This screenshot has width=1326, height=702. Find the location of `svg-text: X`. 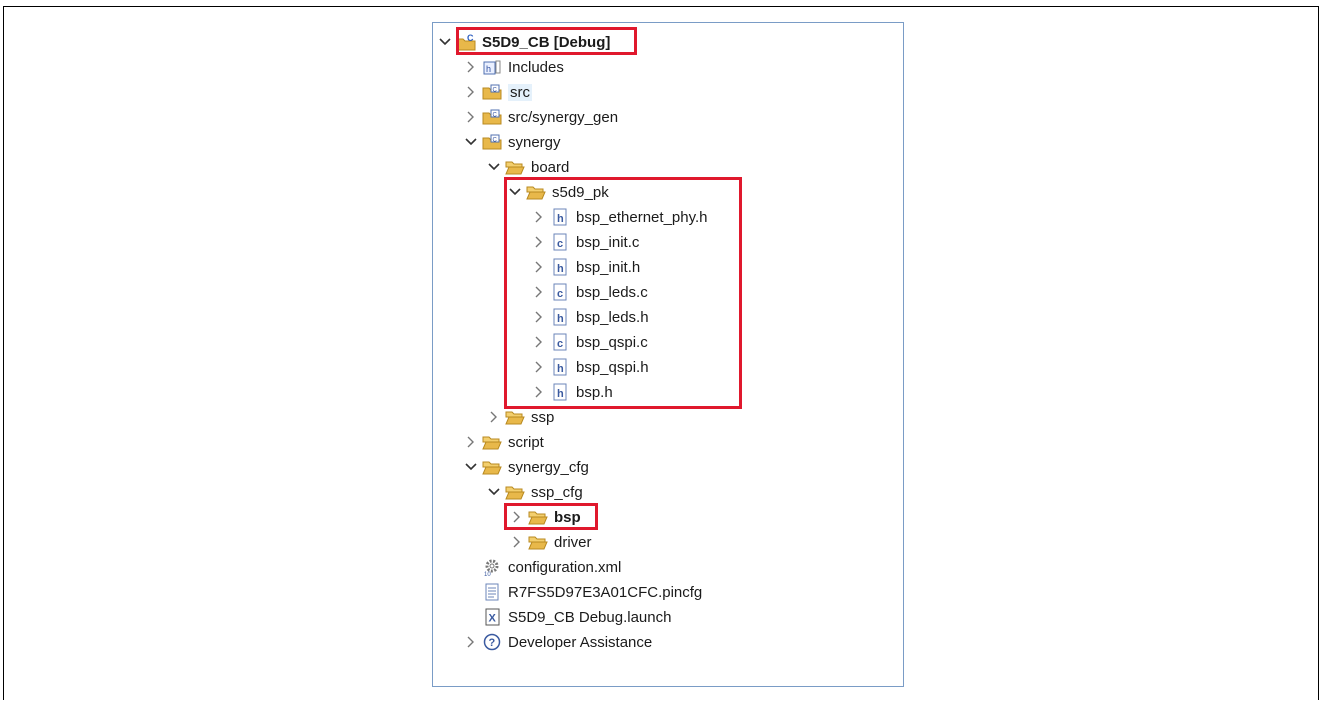

svg-text: X is located at coordinates (493, 619).